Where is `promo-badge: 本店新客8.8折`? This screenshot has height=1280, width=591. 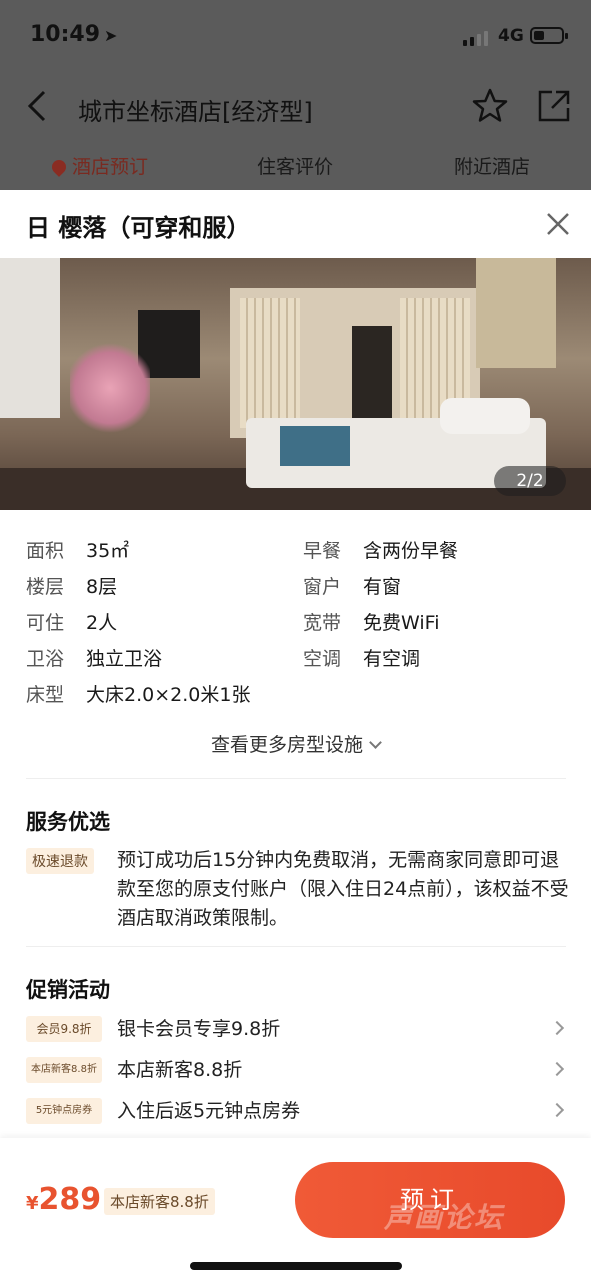
promo-badge: 本店新客8.8折 is located at coordinates (64, 1070).